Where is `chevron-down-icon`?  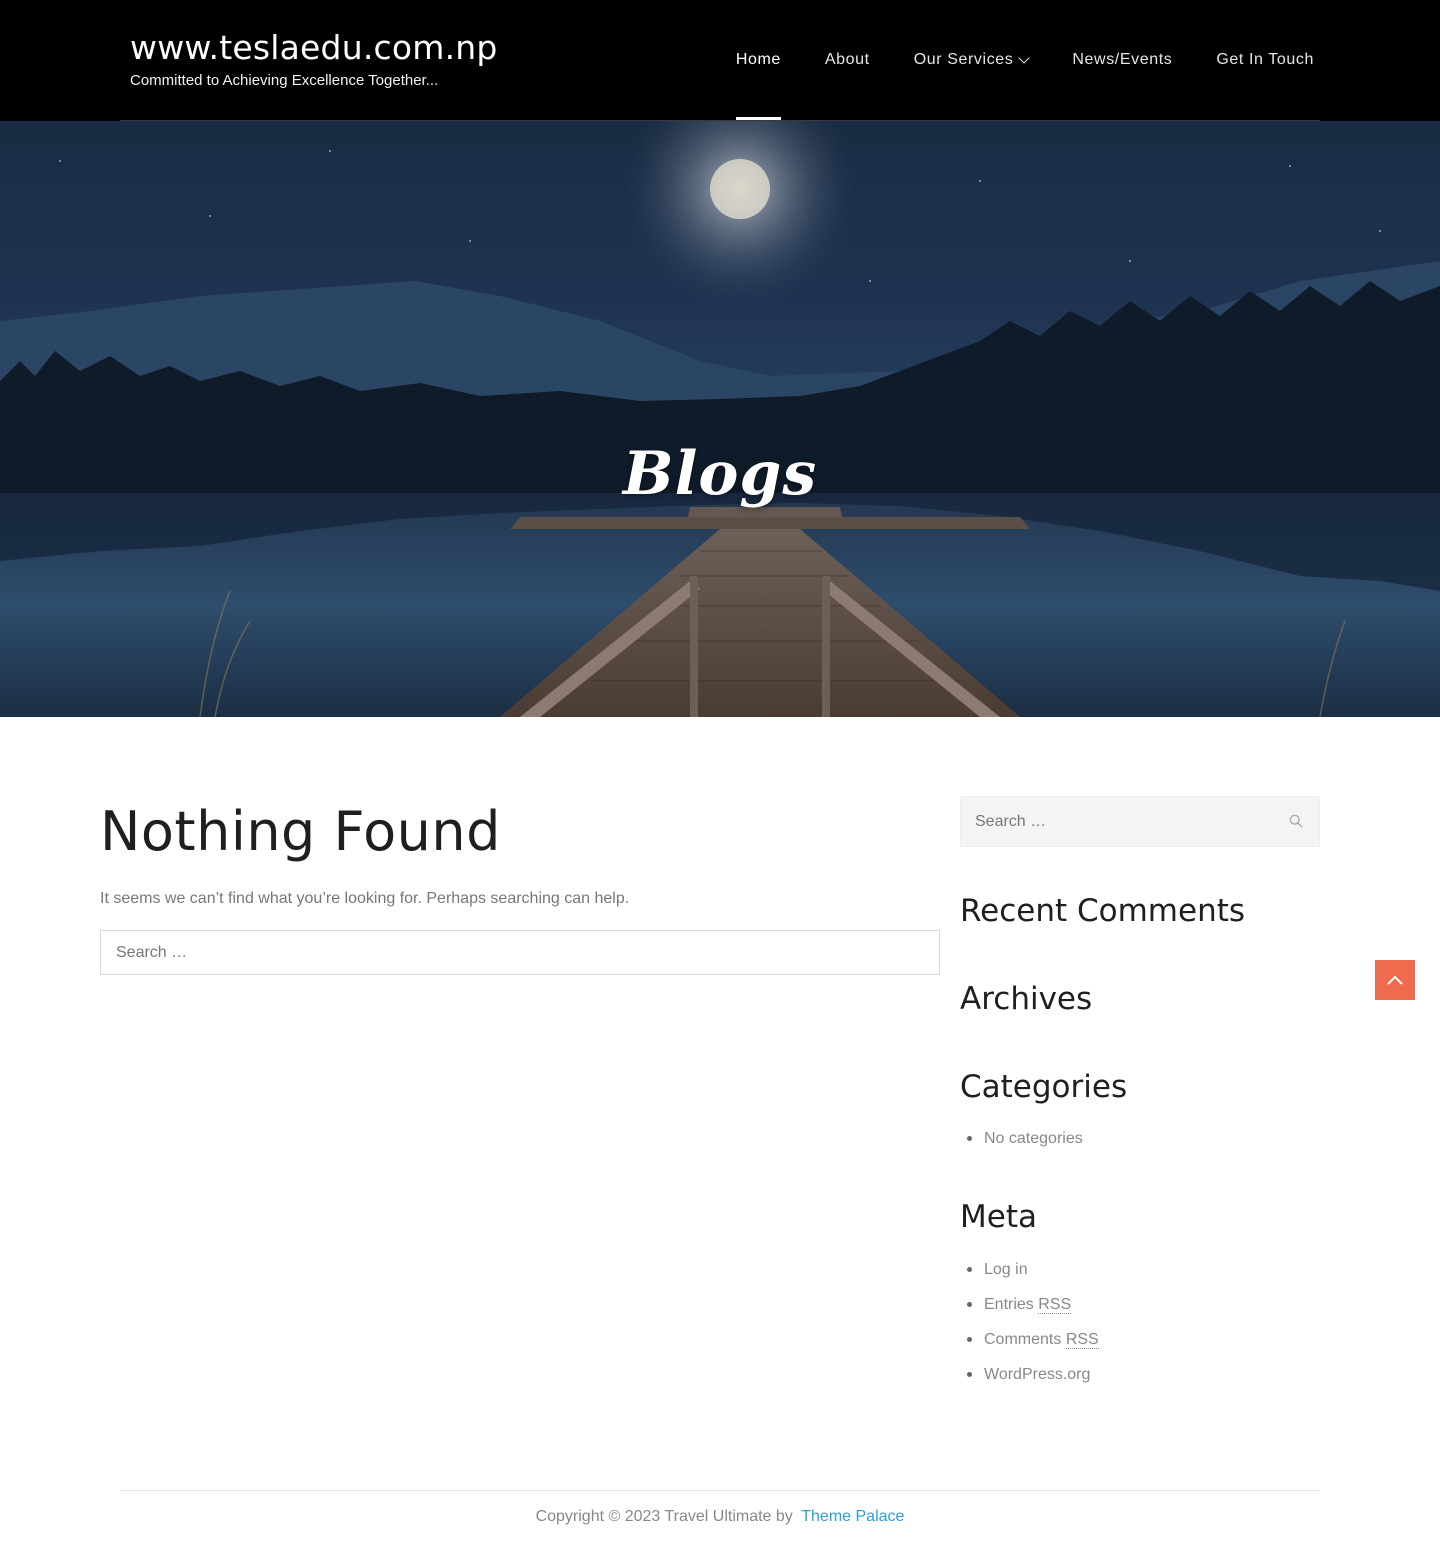 chevron-down-icon is located at coordinates (1024, 57).